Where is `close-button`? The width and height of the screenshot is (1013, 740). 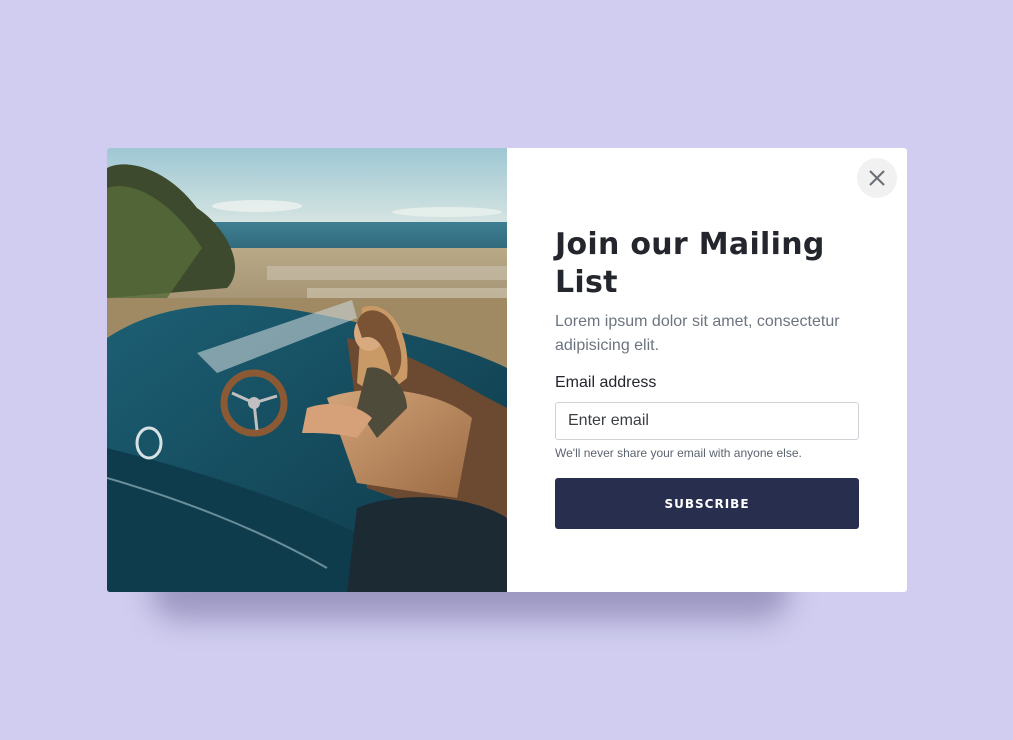 close-button is located at coordinates (877, 178).